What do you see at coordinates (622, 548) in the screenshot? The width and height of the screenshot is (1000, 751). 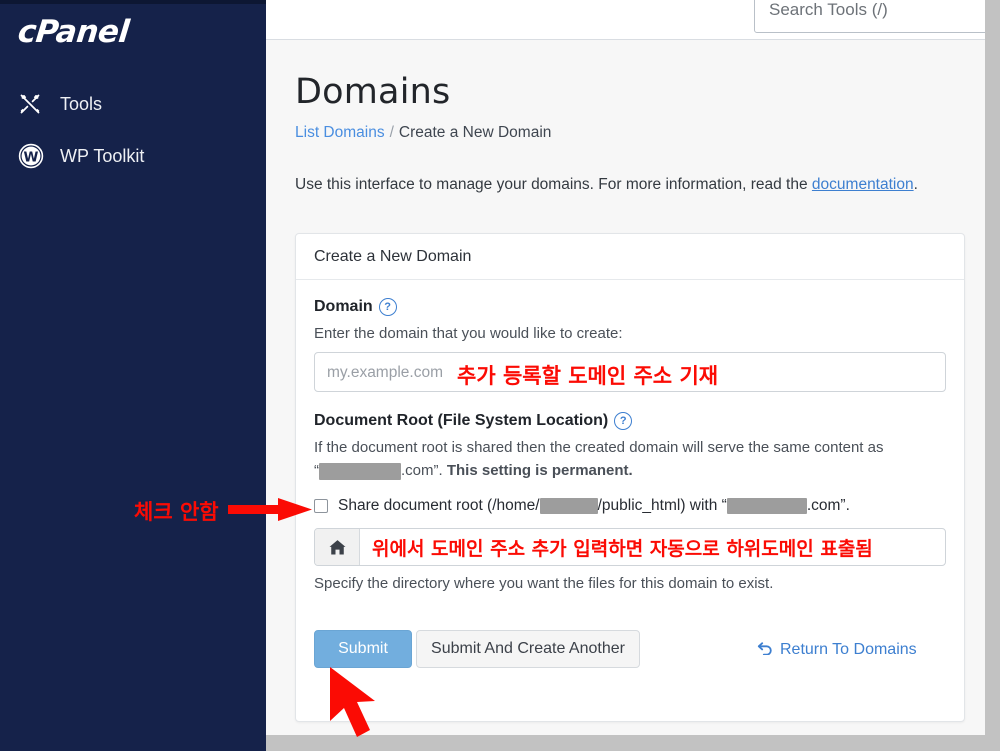 I see `path-annotation: 위에서 도메인 주소 추가 입력하면 자동으로 하위도메인 표출됨` at bounding box center [622, 548].